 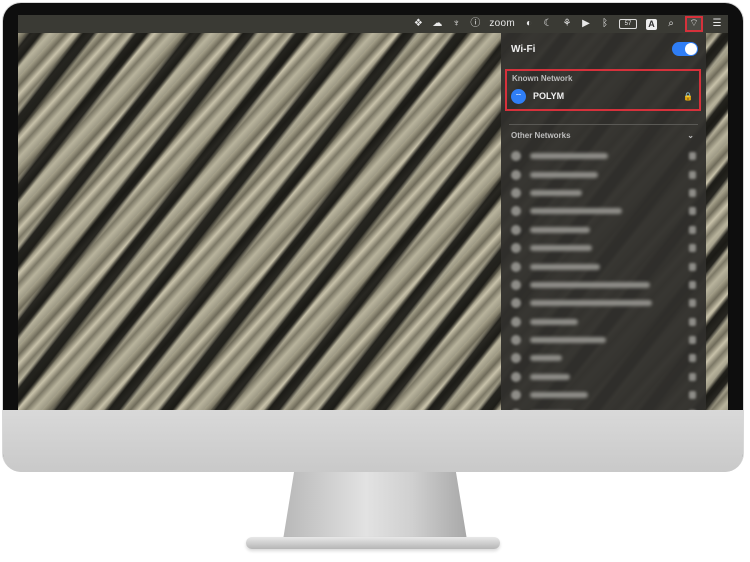 I want to click on search-icon: ⌕, so click(x=671, y=24).